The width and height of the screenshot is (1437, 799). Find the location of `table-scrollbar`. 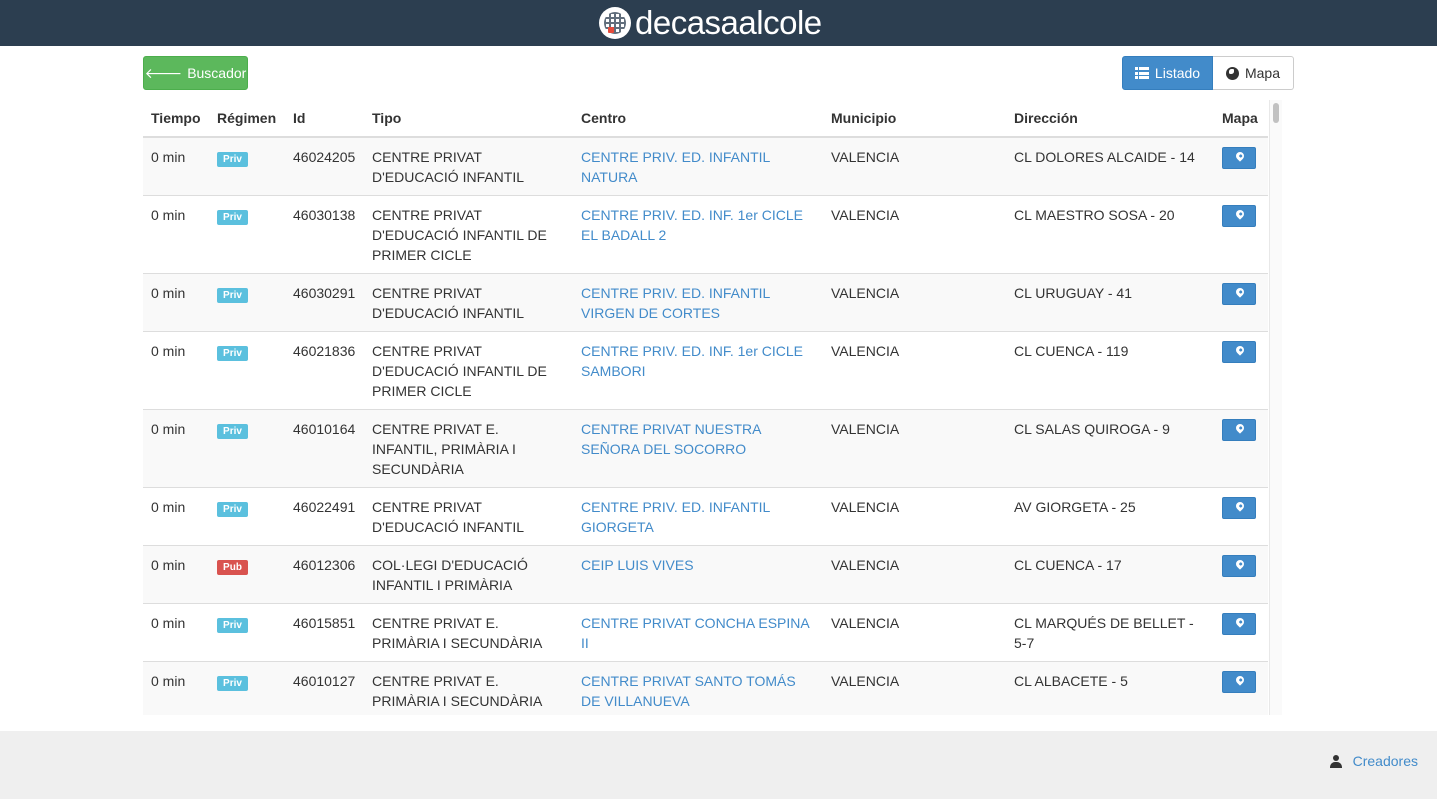

table-scrollbar is located at coordinates (1275, 407).